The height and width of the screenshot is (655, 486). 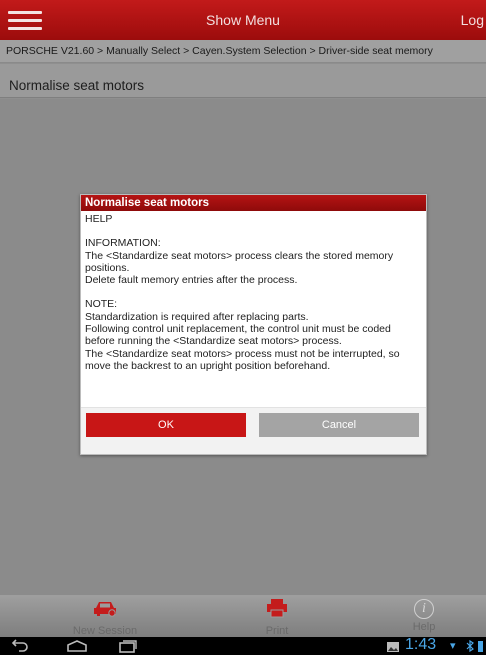 I want to click on new-session-label: New Session, so click(x=105, y=631).